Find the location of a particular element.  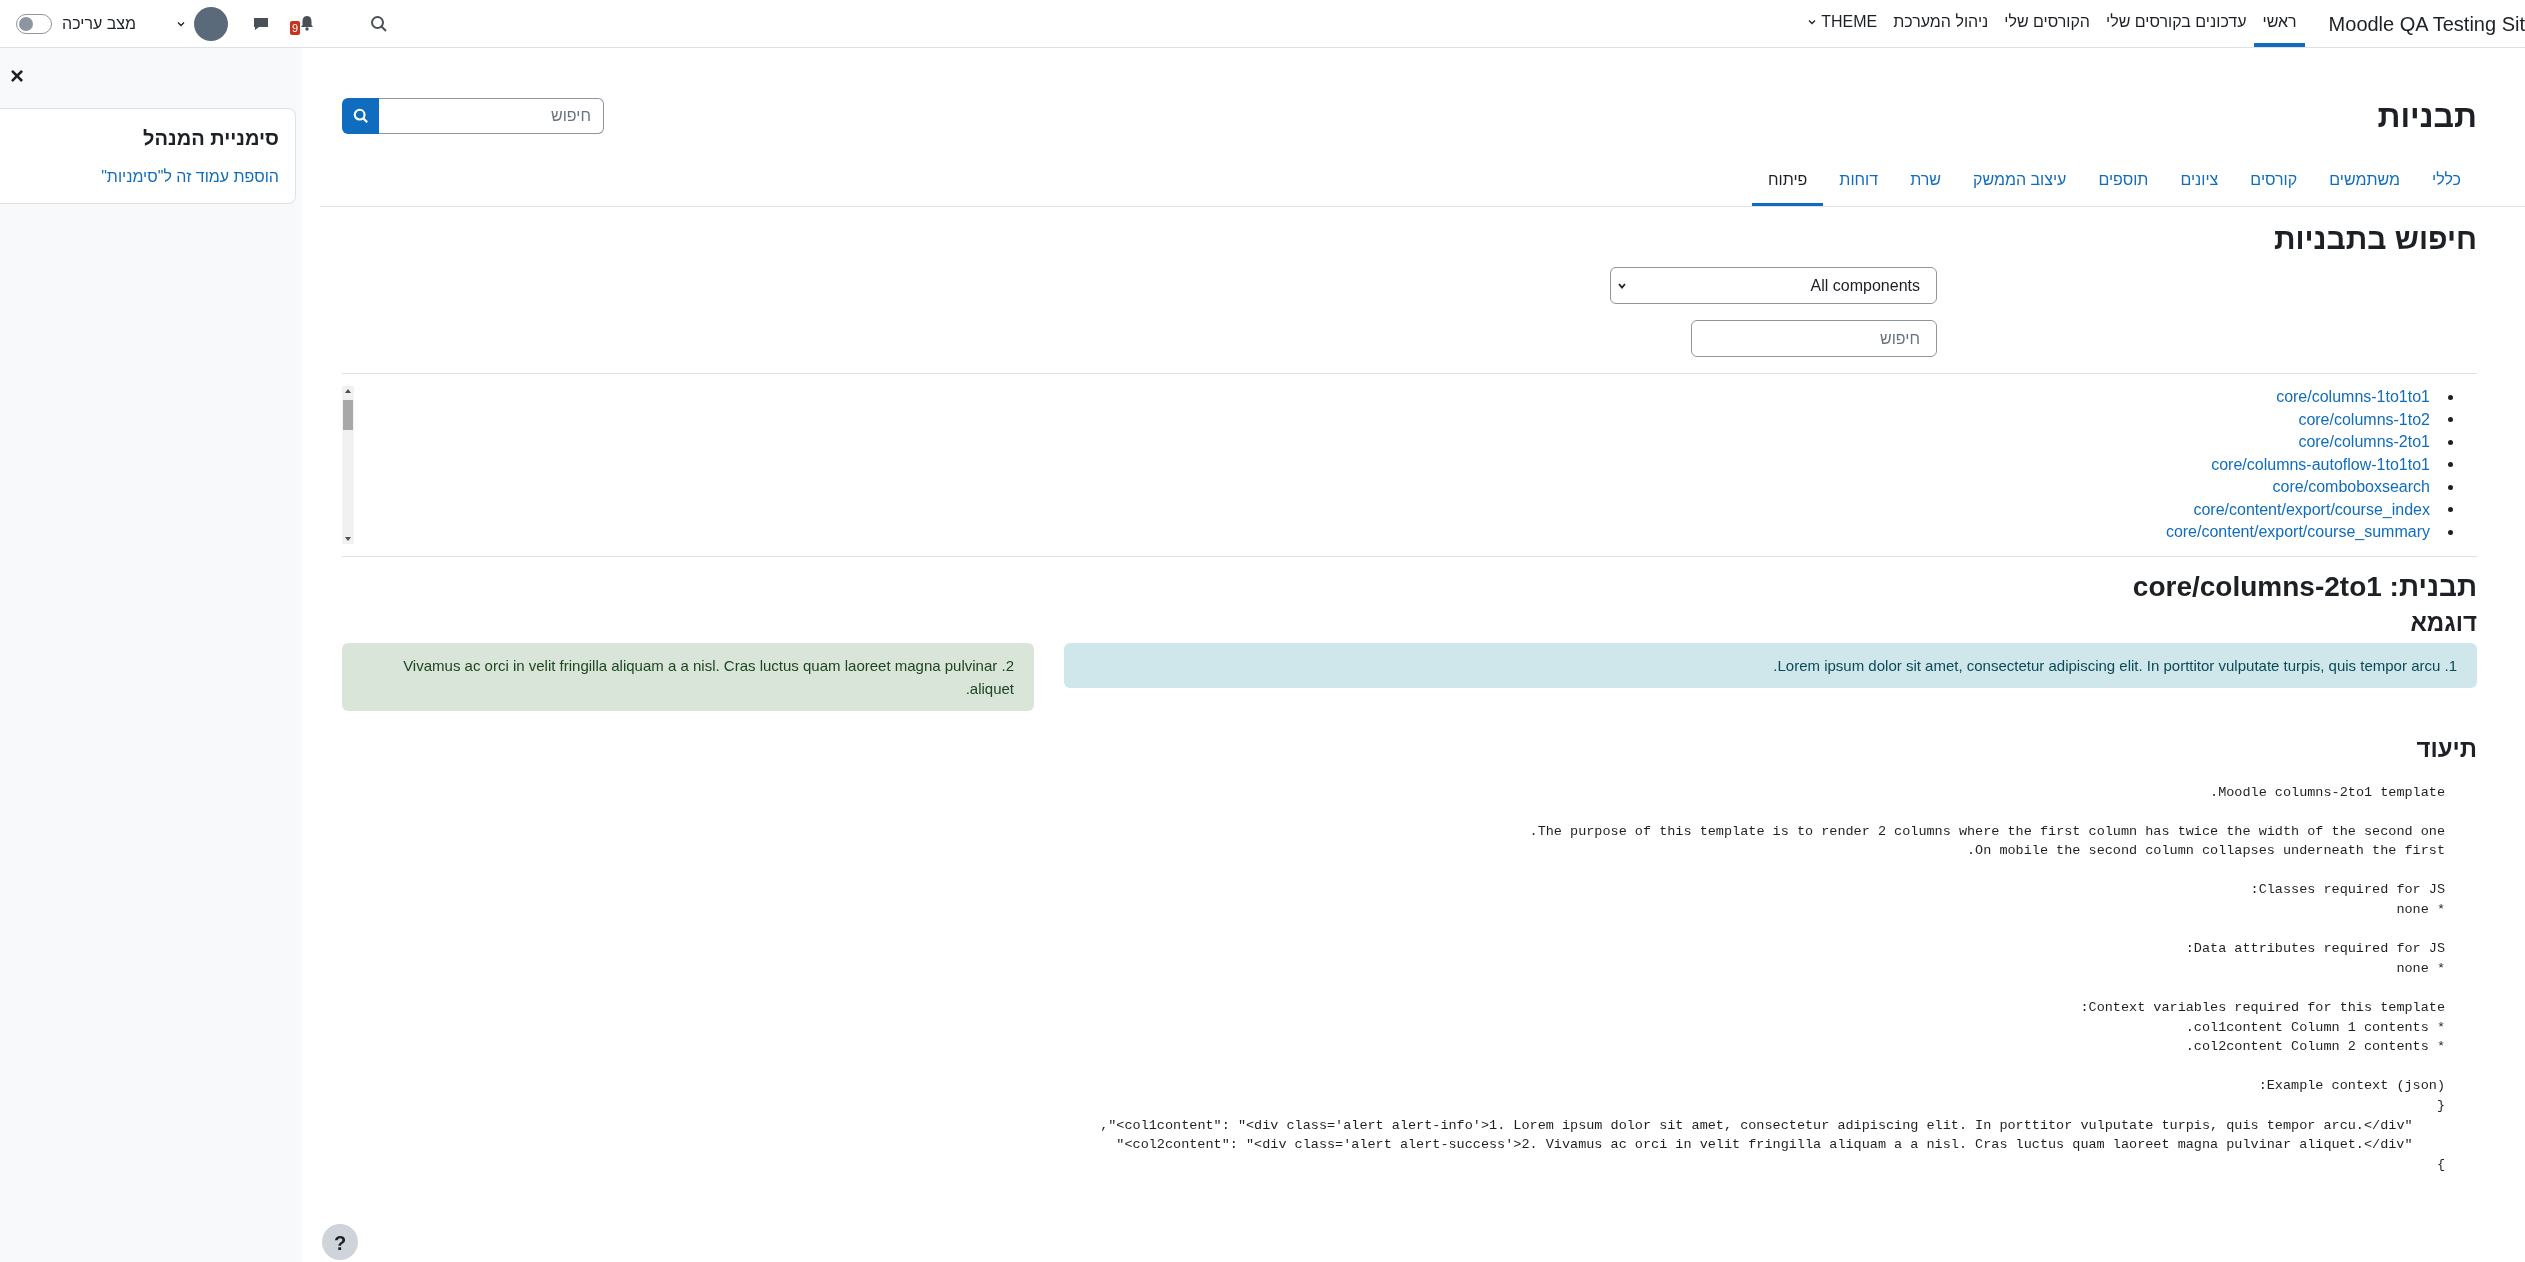

page-title: תבניות is located at coordinates (2427, 116).